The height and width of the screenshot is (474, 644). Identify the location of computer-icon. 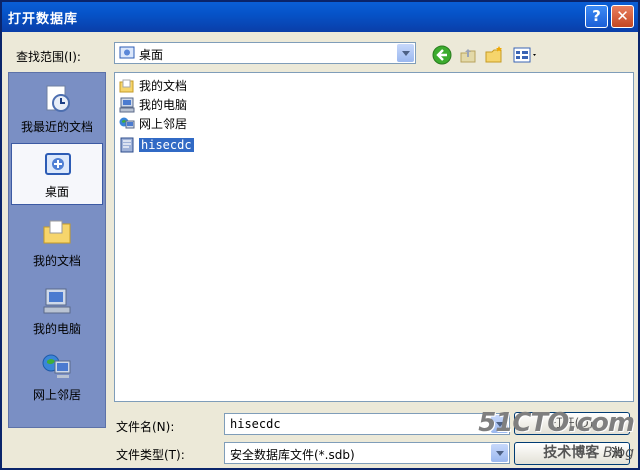
(127, 105).